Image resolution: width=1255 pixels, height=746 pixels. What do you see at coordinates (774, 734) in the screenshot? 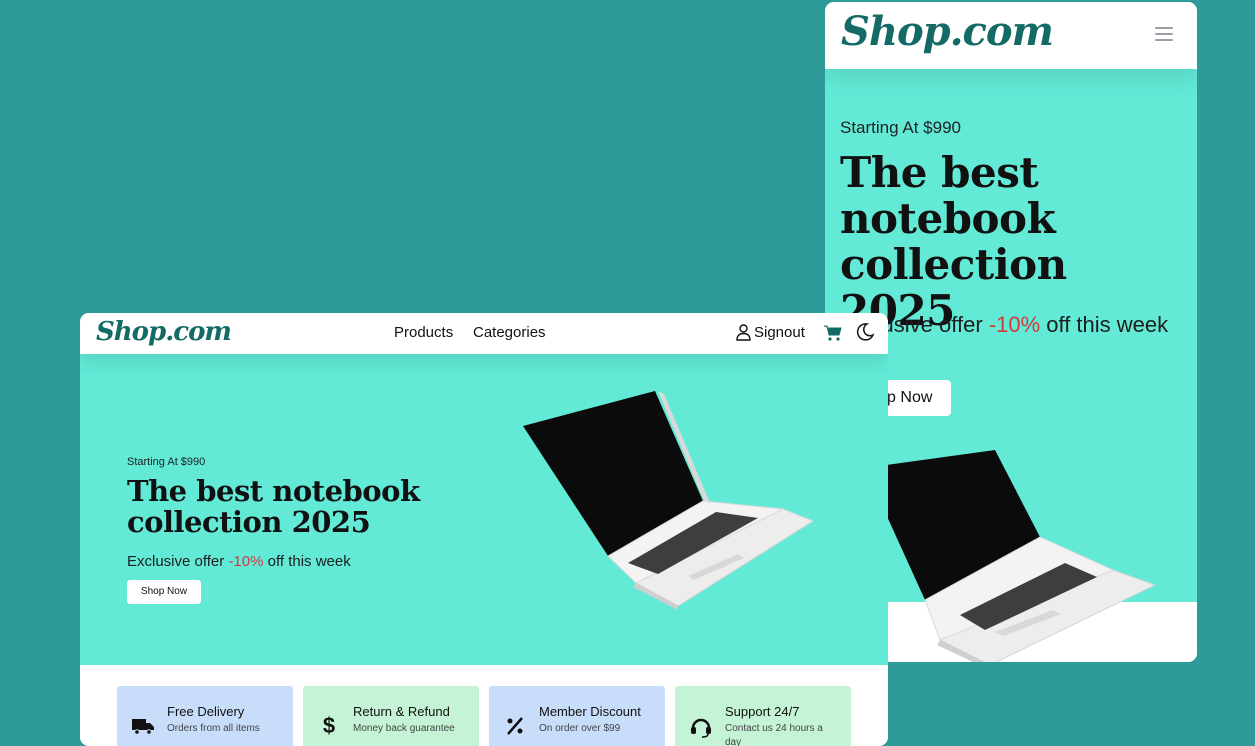
I see `feature-subtitle: Contact us 24 hours a day` at bounding box center [774, 734].